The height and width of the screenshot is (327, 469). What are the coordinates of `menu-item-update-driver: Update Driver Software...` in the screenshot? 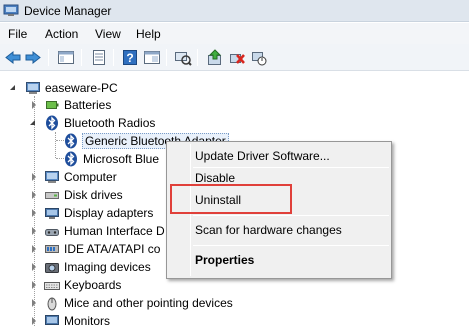 It's located at (262, 156).